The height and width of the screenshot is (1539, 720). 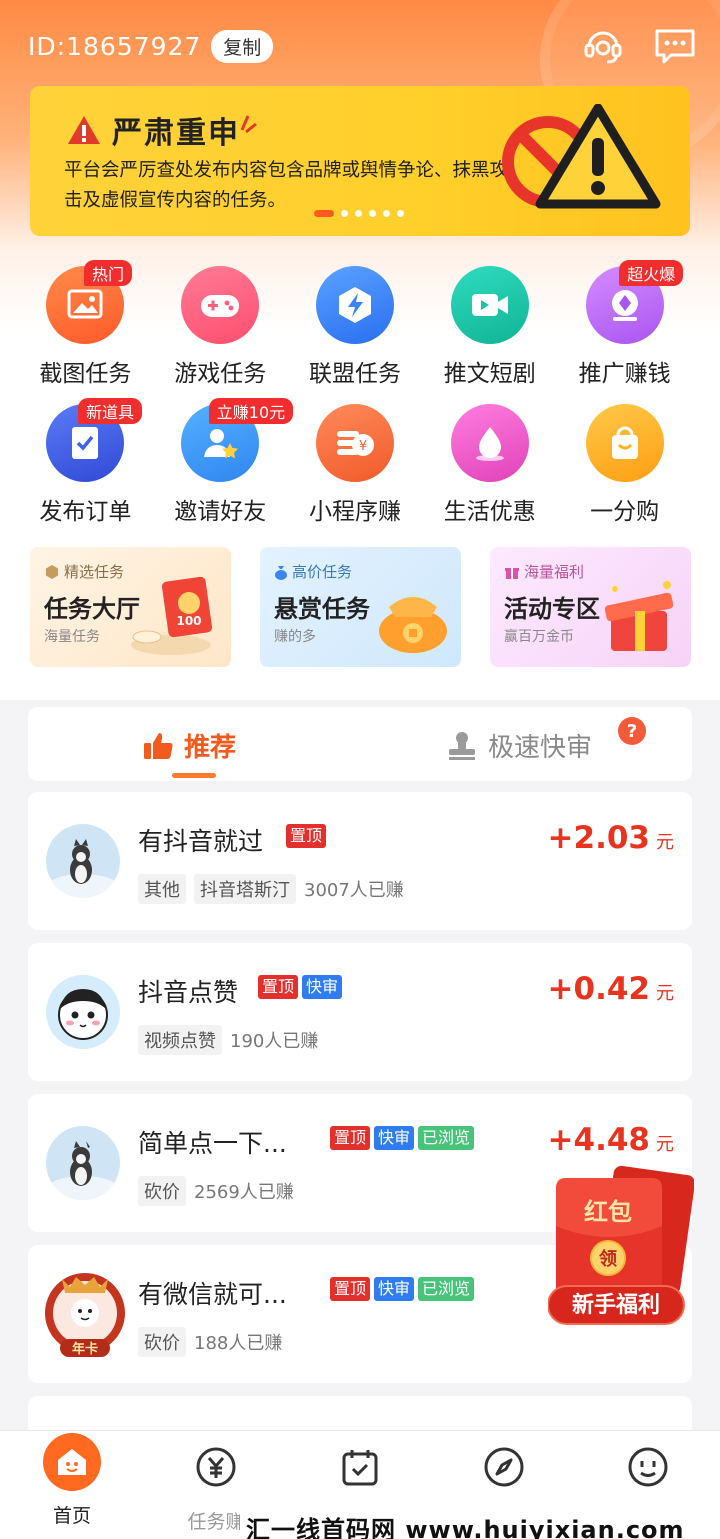 What do you see at coordinates (83, 1012) in the screenshot?
I see `avatar` at bounding box center [83, 1012].